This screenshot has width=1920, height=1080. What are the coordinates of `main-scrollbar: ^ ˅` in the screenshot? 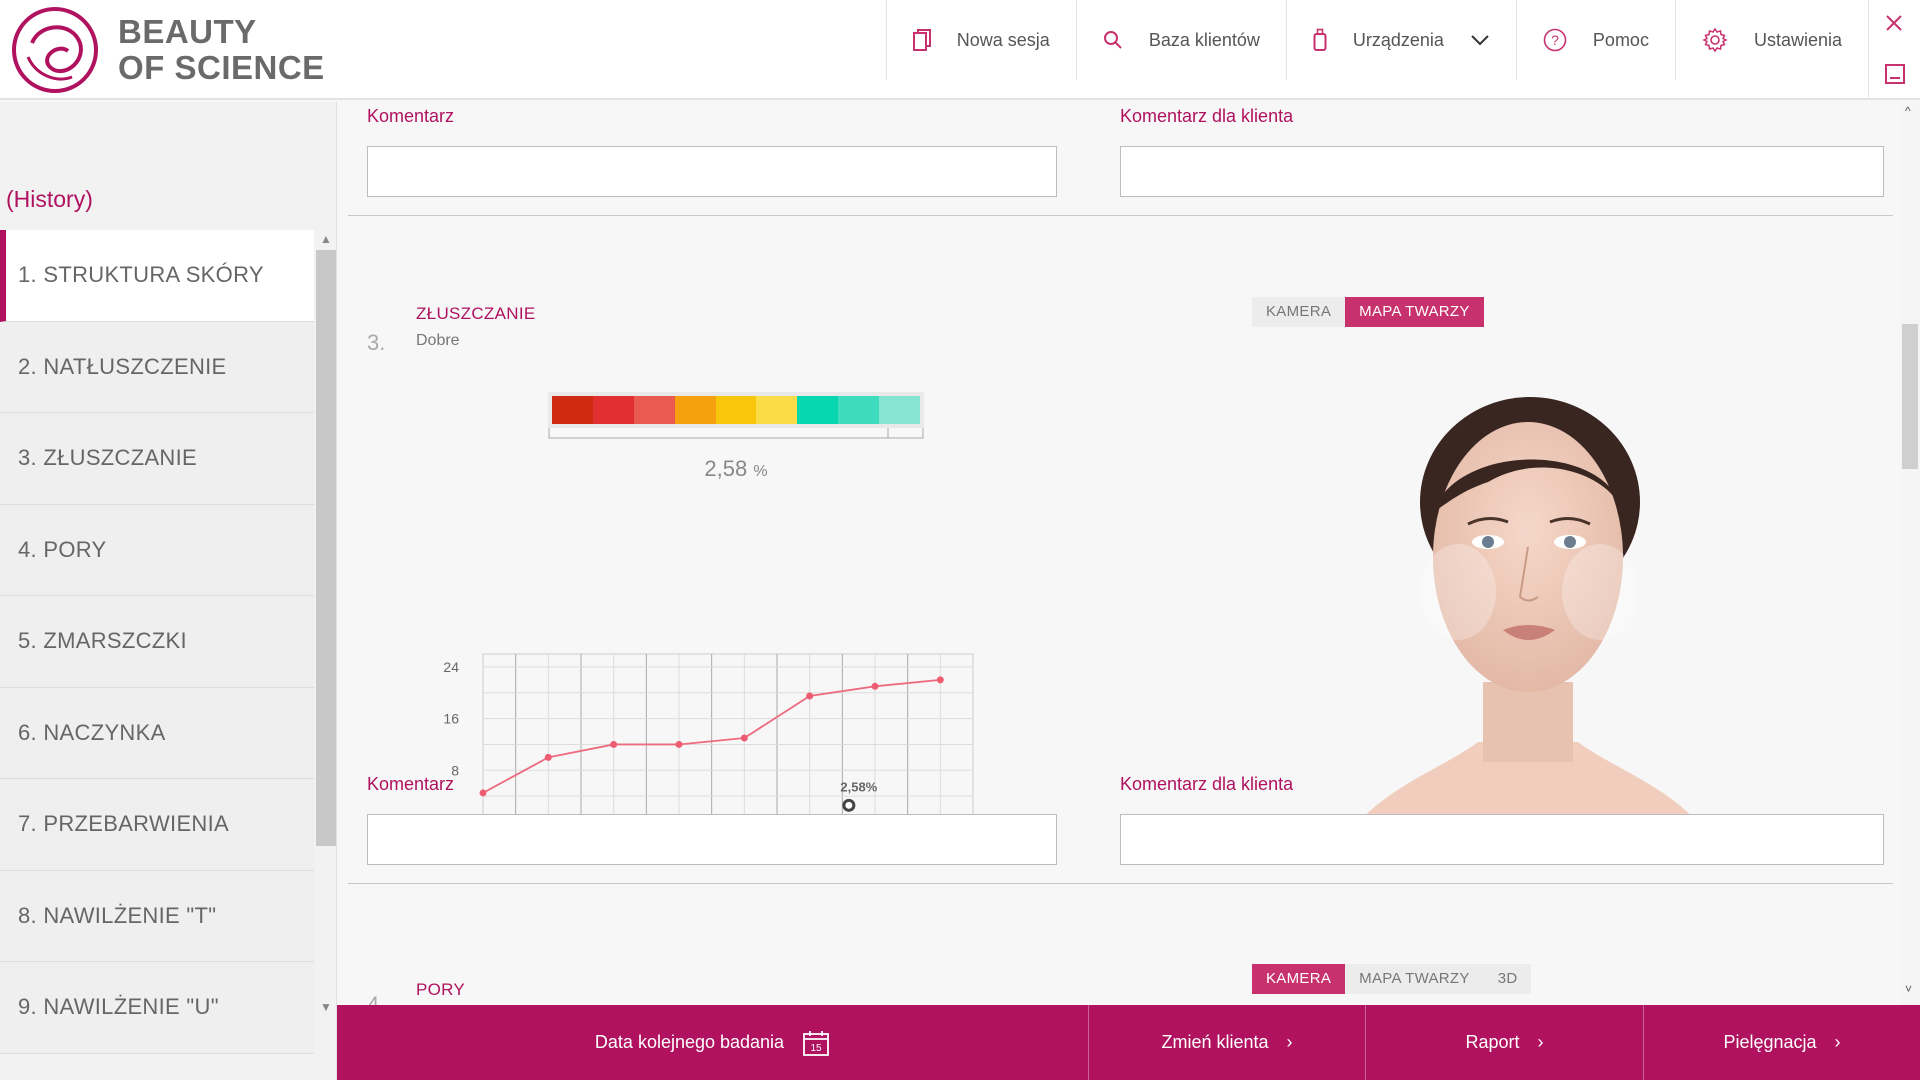 It's located at (1910, 553).